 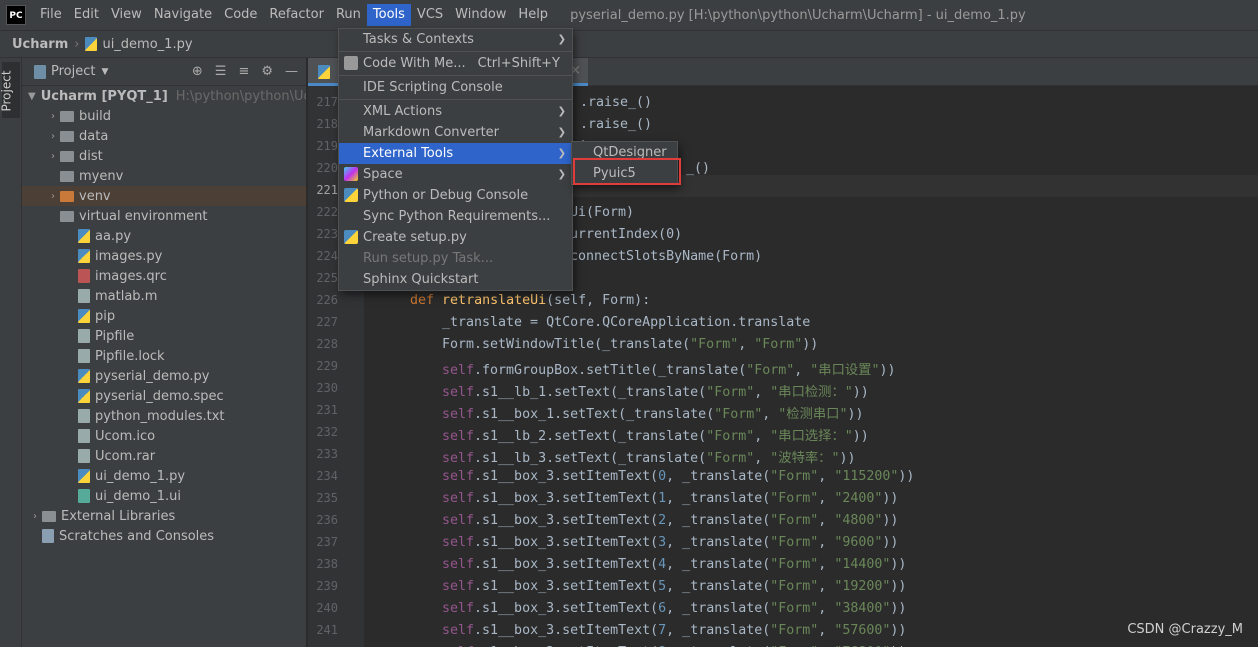 I want to click on line-number: 238, so click(x=327, y=564).